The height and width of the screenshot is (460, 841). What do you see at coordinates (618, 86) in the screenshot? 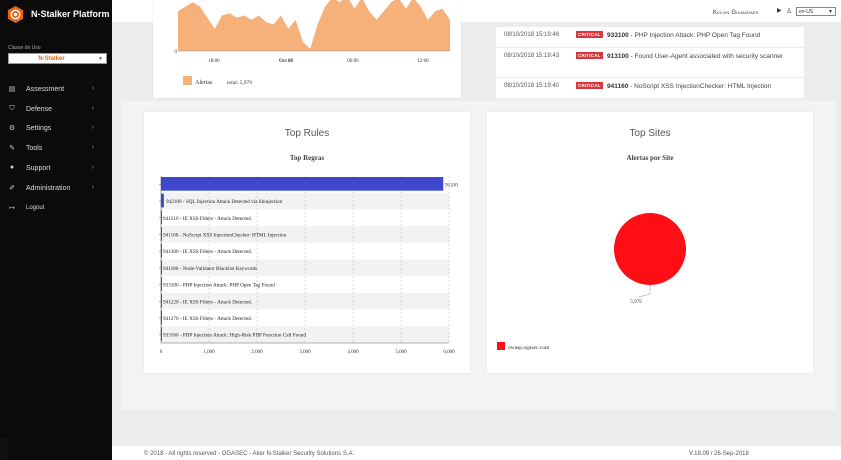
I see `alert-id: 941160` at bounding box center [618, 86].